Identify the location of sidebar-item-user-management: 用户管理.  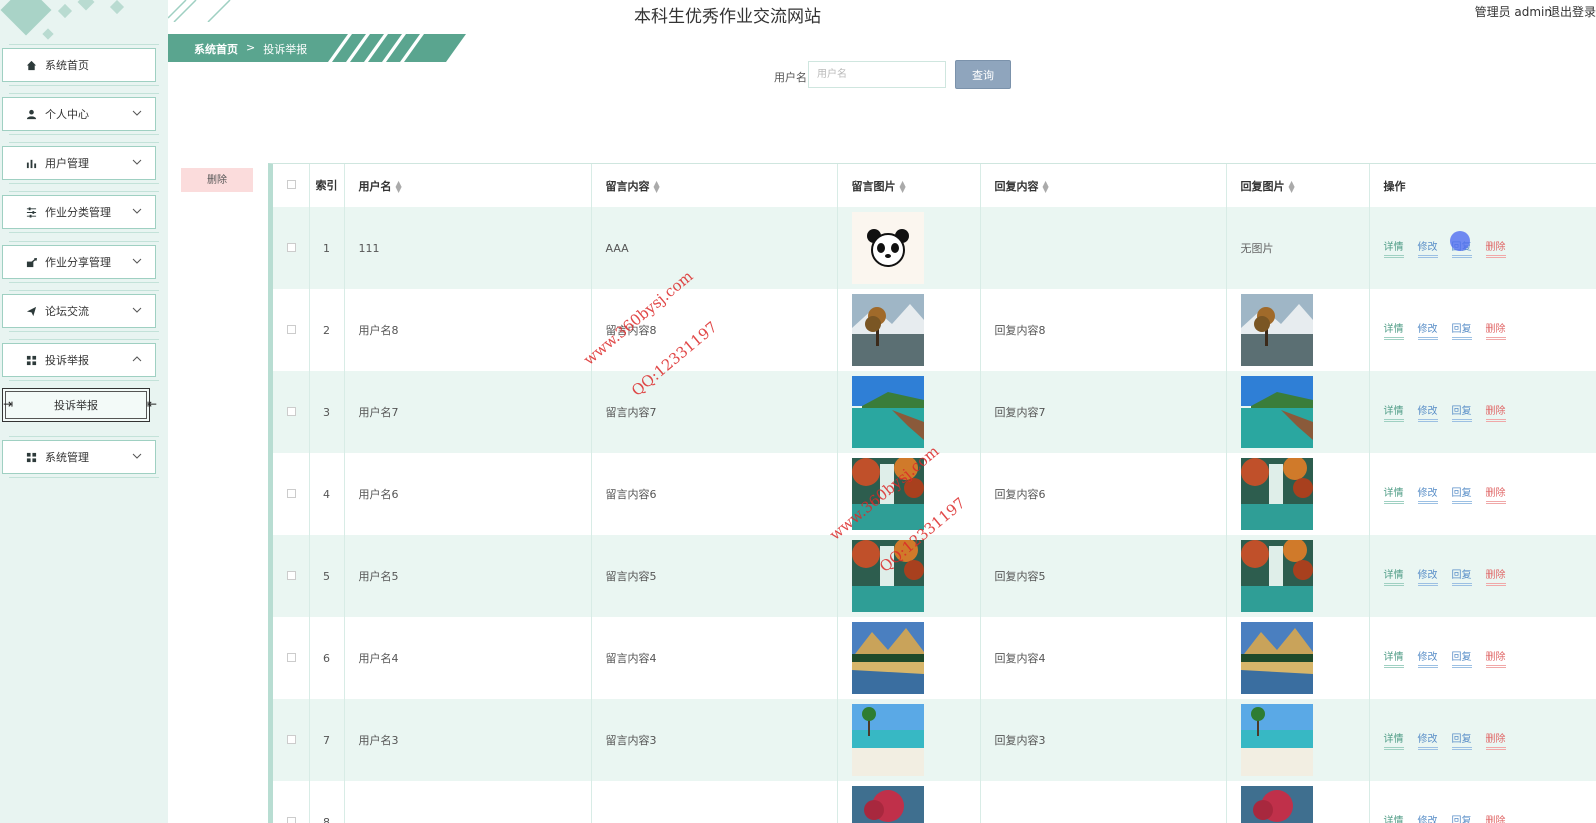
(80, 163).